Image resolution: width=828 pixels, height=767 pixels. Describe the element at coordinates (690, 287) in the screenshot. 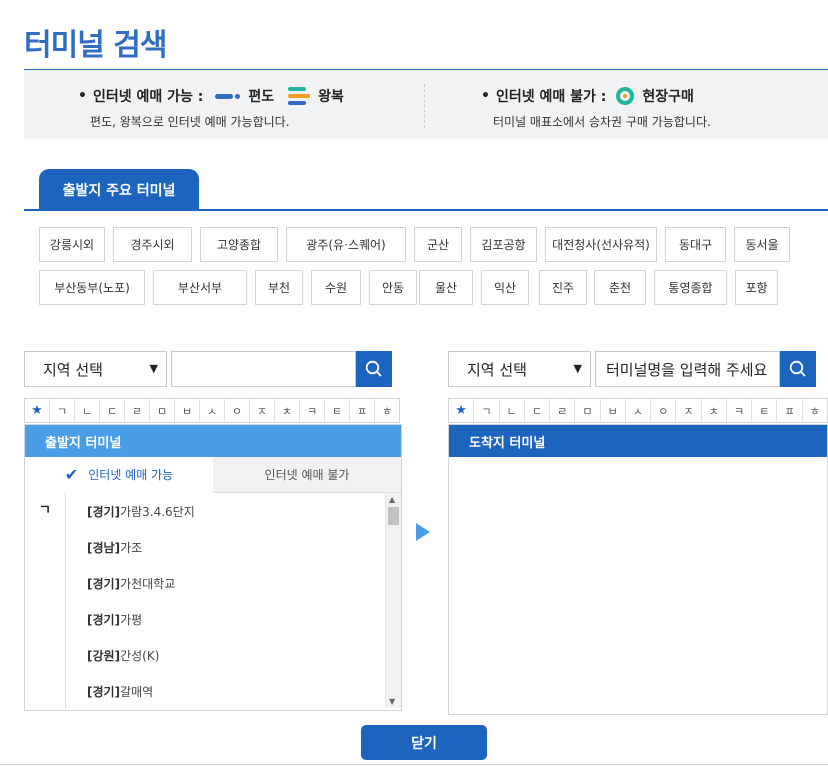

I see `terminal-chip: 통영종합` at that location.